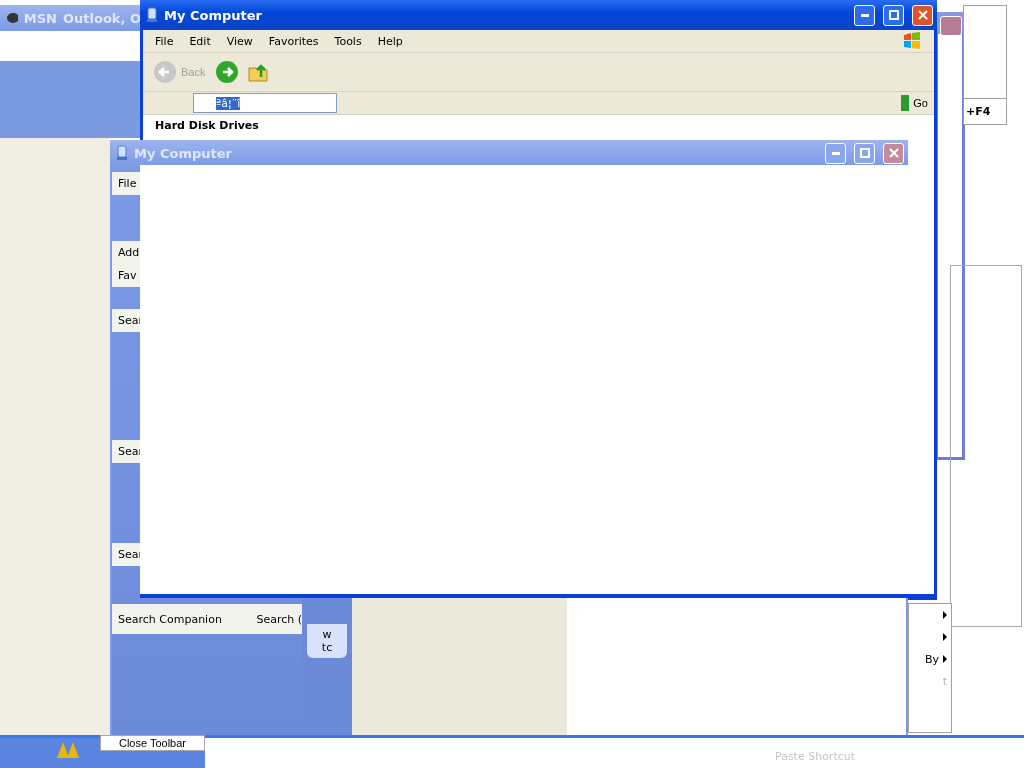 This screenshot has height=768, width=1024. What do you see at coordinates (164, 41) in the screenshot?
I see `menu-item: File` at bounding box center [164, 41].